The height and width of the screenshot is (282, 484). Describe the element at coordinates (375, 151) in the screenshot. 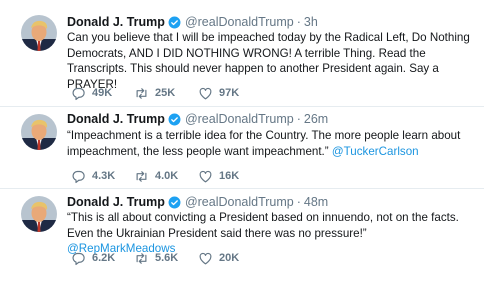

I see `mention-link: @TuckerCarlson` at that location.